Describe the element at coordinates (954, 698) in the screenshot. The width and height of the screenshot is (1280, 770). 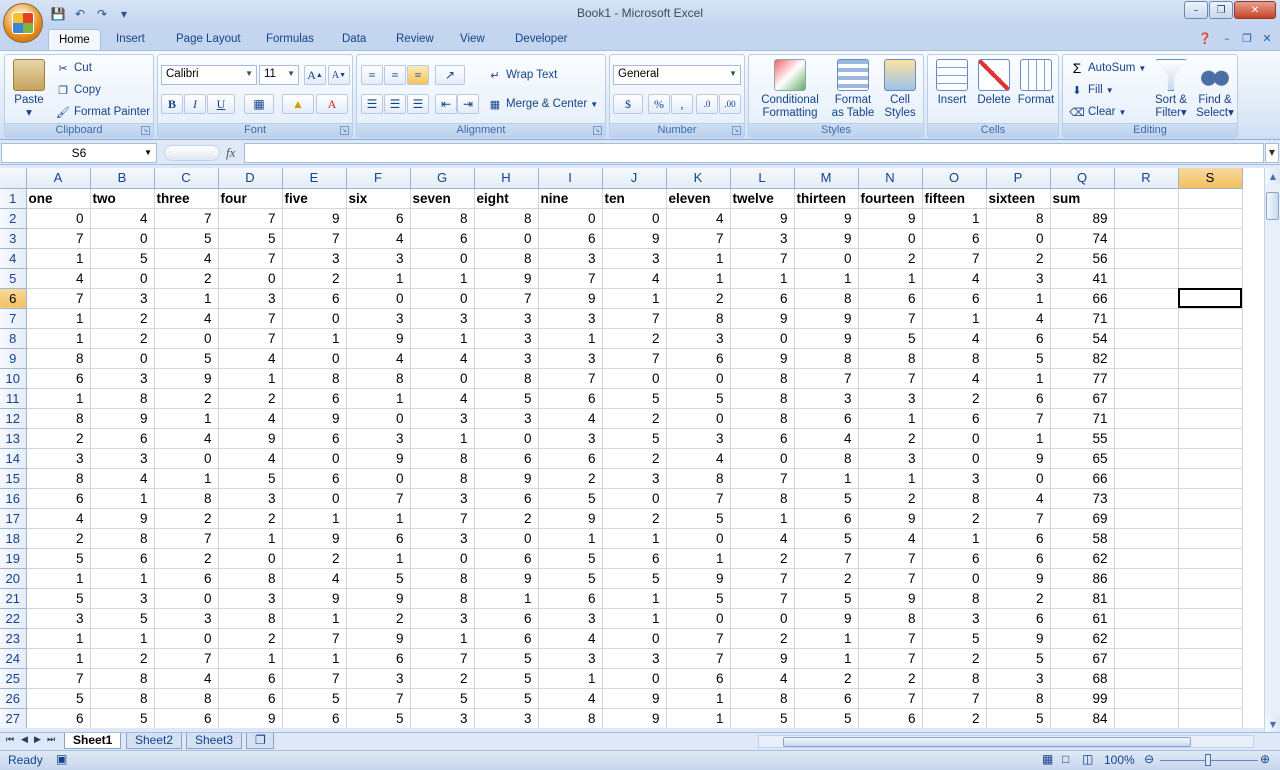
I see `cell-o26: 7` at that location.